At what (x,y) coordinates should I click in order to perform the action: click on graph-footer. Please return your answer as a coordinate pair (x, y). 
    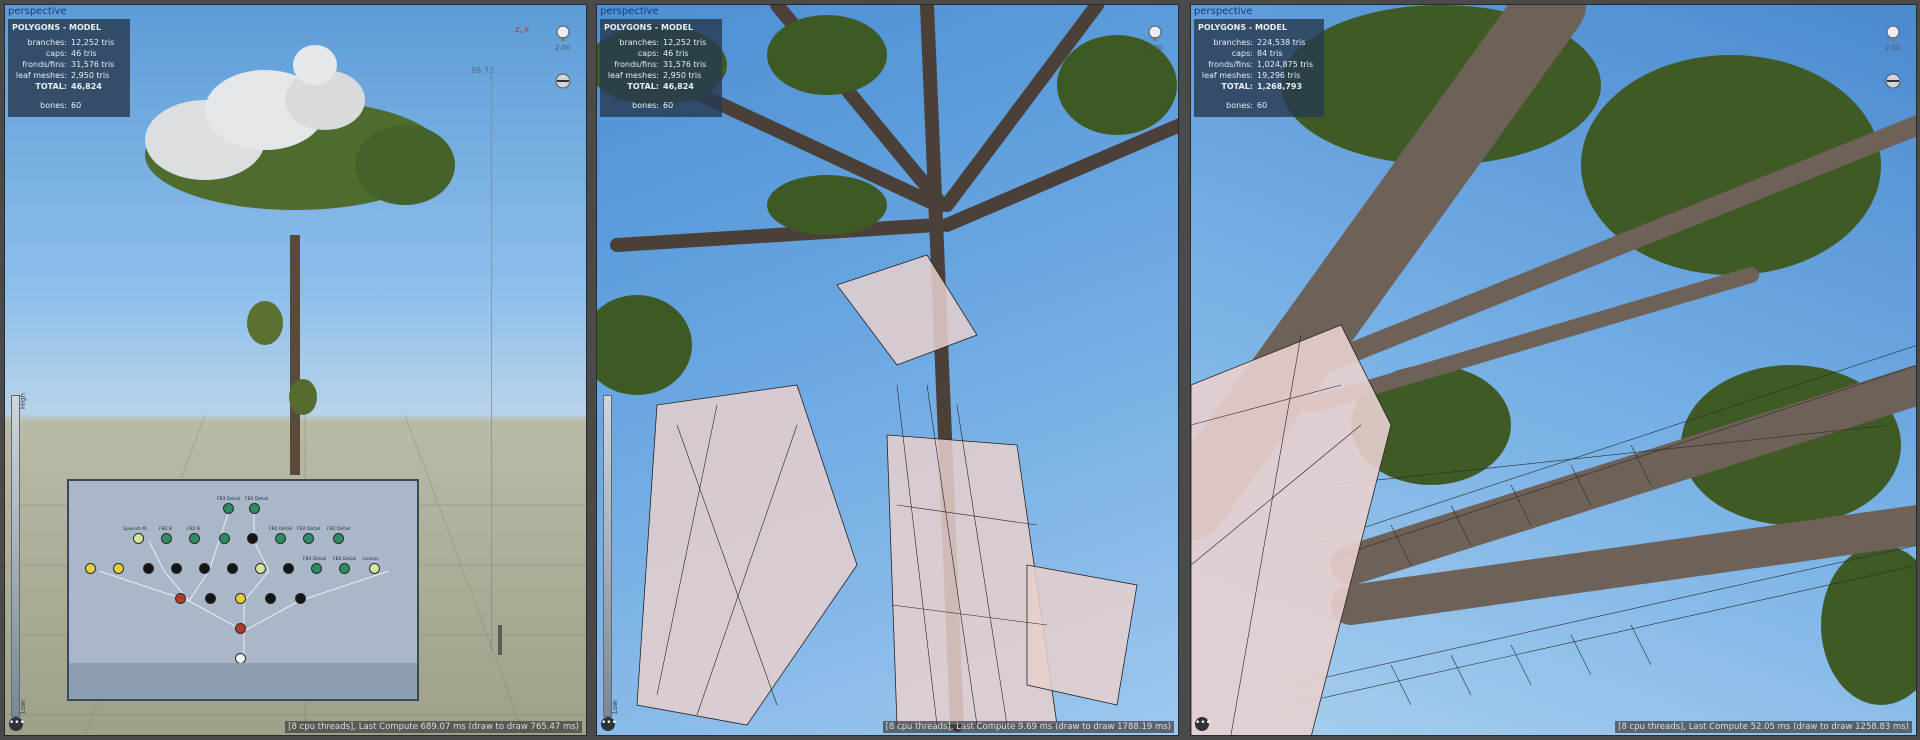
    Looking at the image, I should click on (243, 681).